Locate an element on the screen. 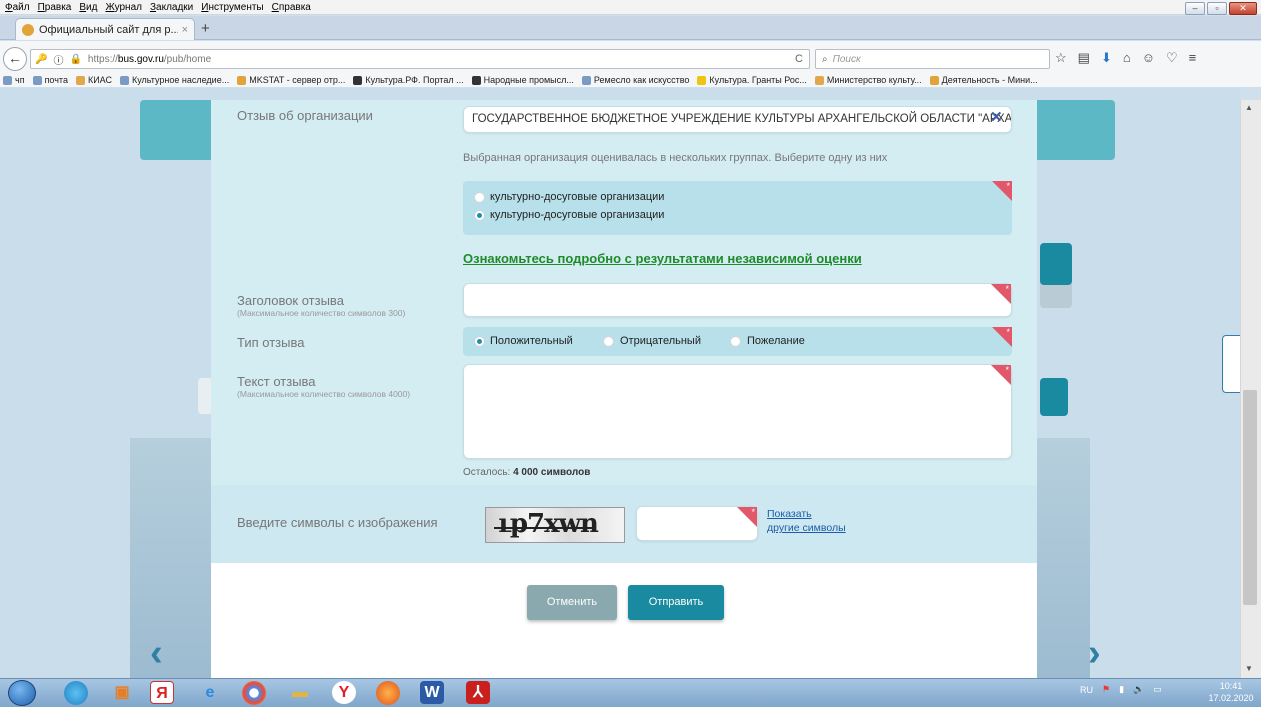  clock: 10:41 17.02.2020 is located at coordinates (1231, 692).